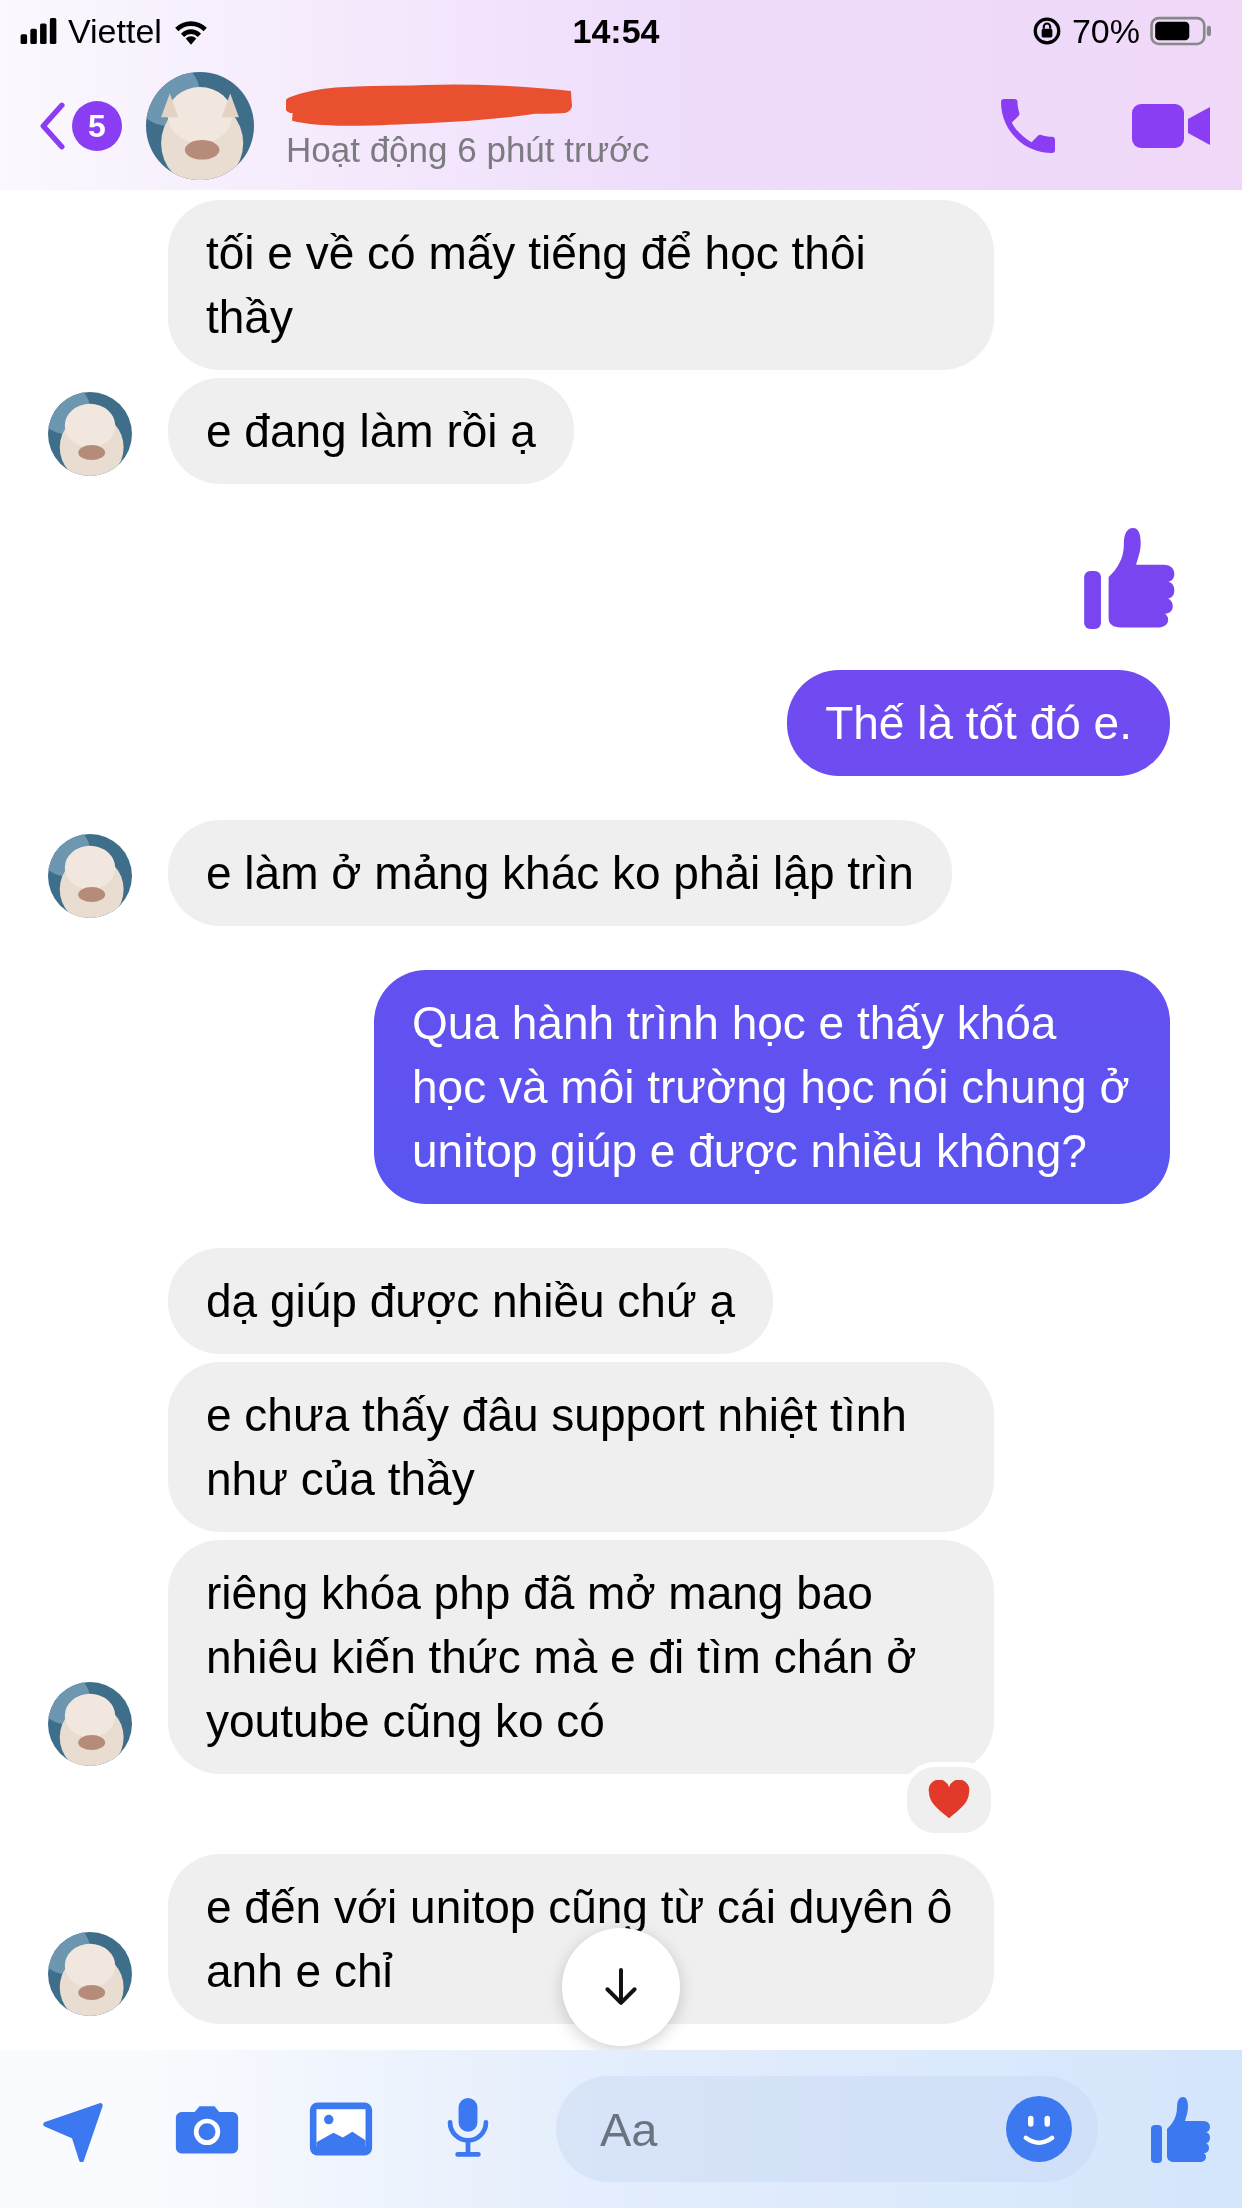 The width and height of the screenshot is (1242, 2208). What do you see at coordinates (560, 873) in the screenshot?
I see `message-bubble: e làm ở mảng khác ko phải lập trìn` at bounding box center [560, 873].